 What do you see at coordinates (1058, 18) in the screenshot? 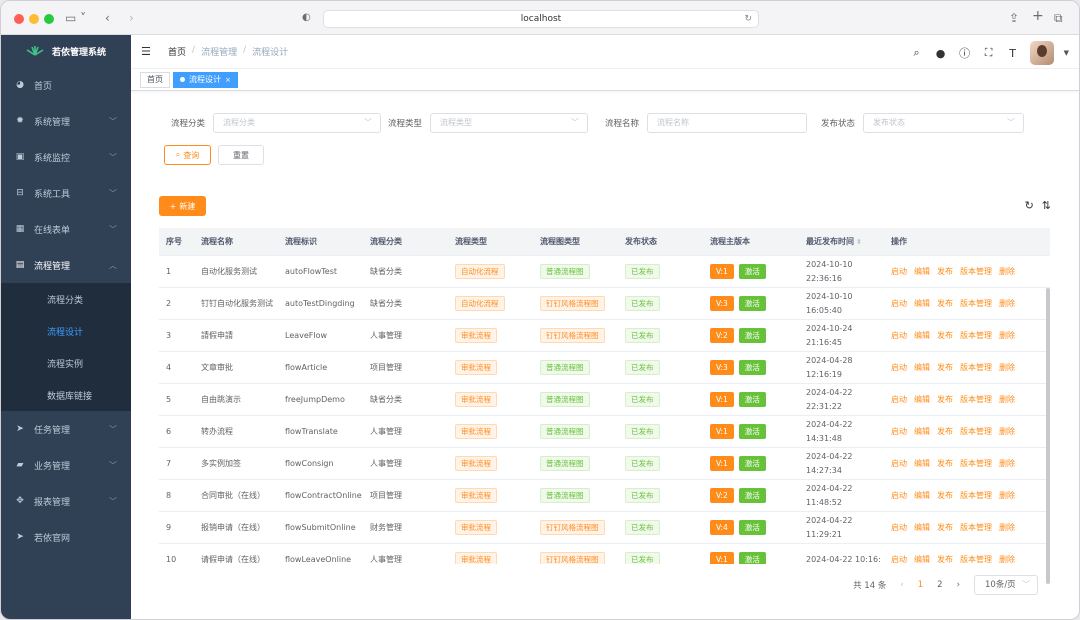
I see `tab-overview-icon: ⧉` at bounding box center [1058, 18].